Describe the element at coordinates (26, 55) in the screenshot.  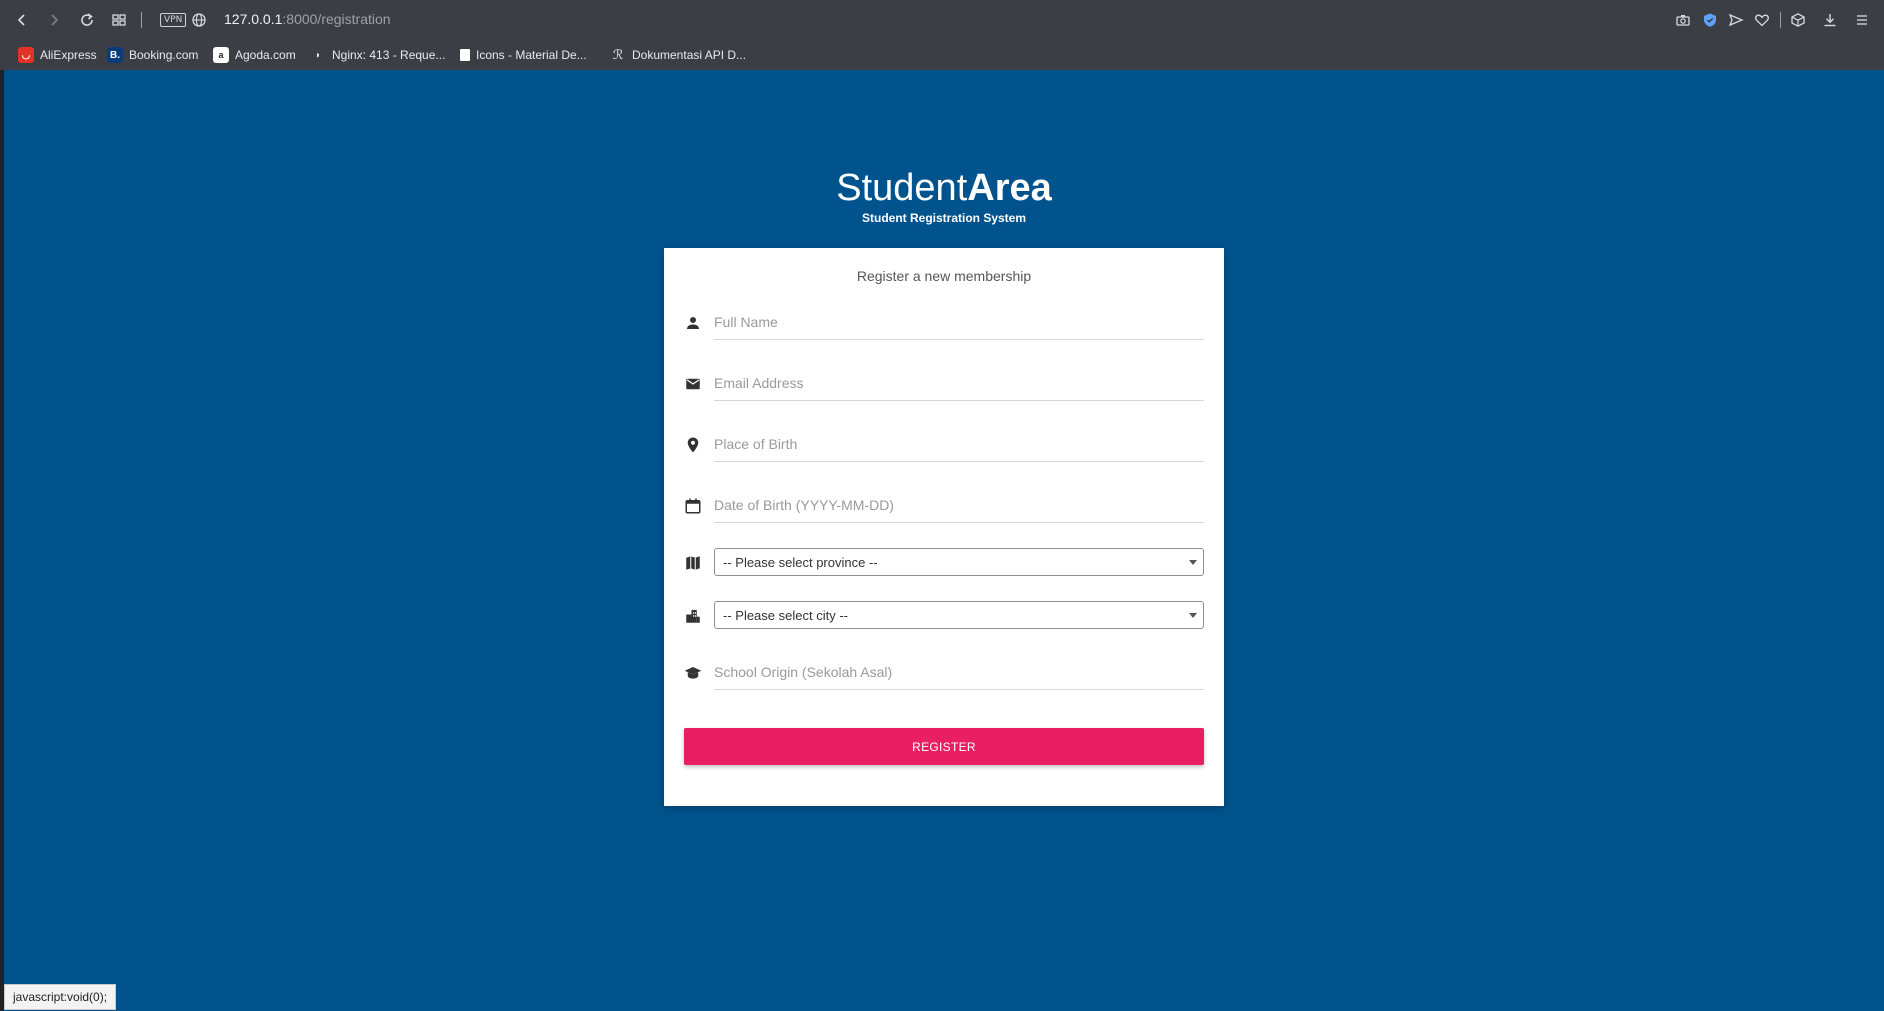
I see `aliexpress-icon: ◡` at that location.